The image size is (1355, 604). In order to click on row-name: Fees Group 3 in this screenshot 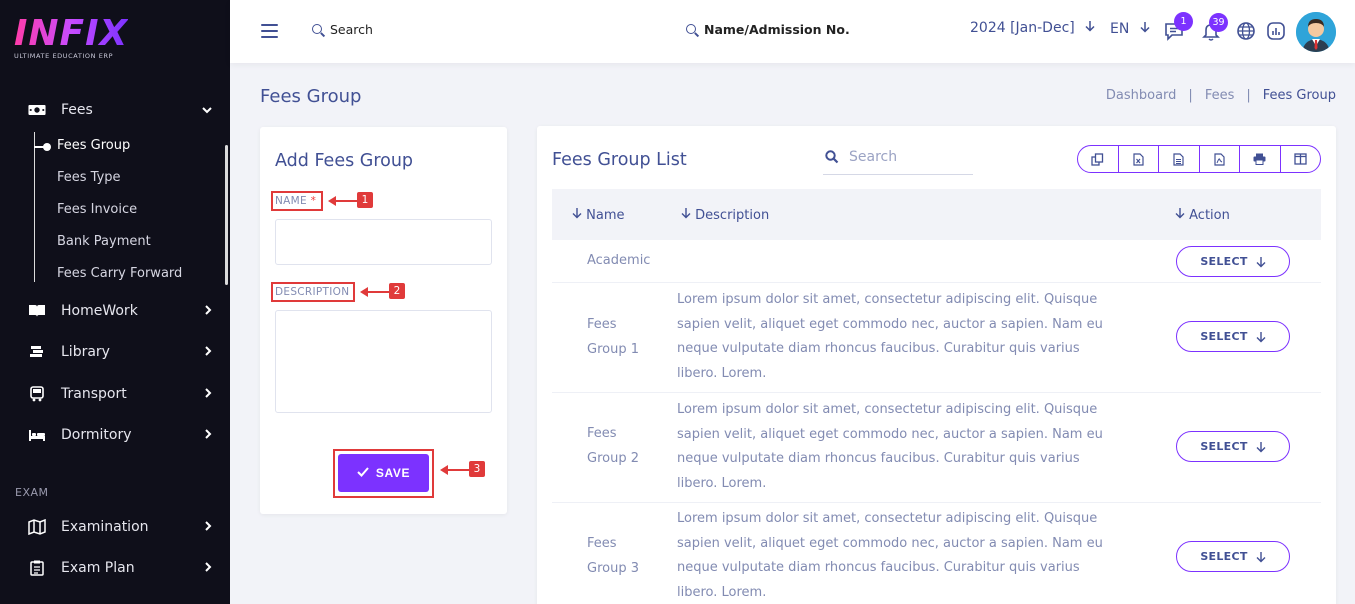, I will do `click(613, 556)`.